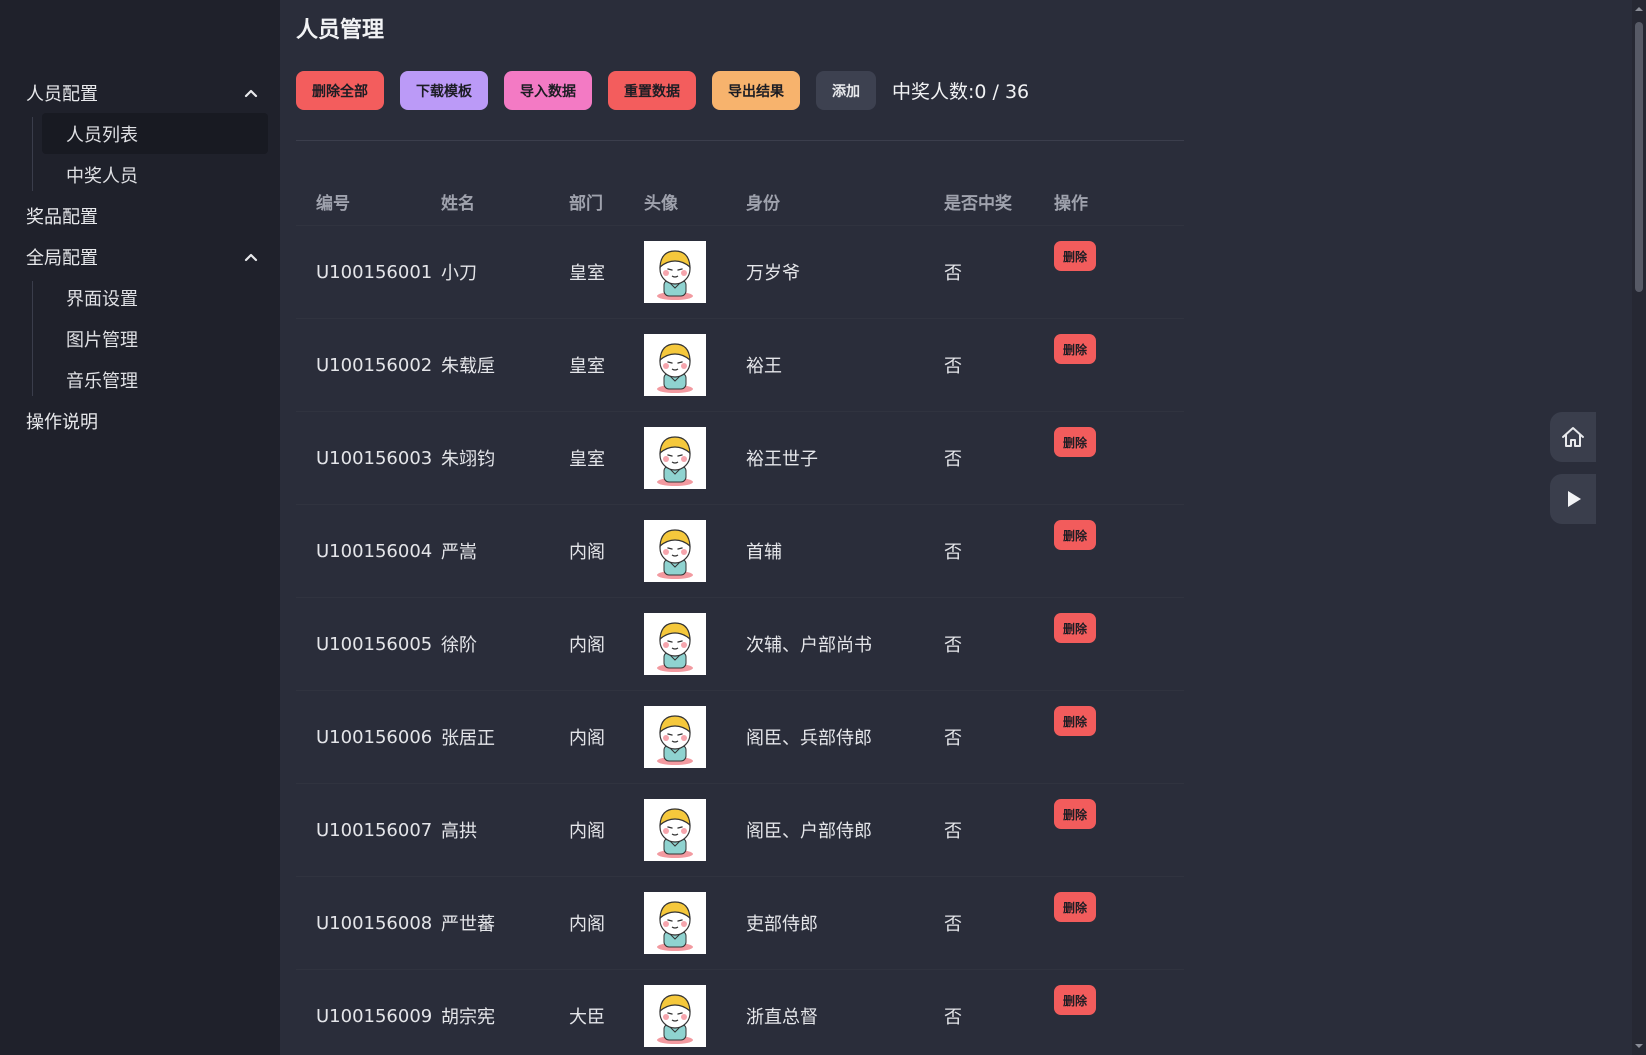  What do you see at coordinates (458, 204) in the screenshot?
I see `column-header-name: 姓名` at bounding box center [458, 204].